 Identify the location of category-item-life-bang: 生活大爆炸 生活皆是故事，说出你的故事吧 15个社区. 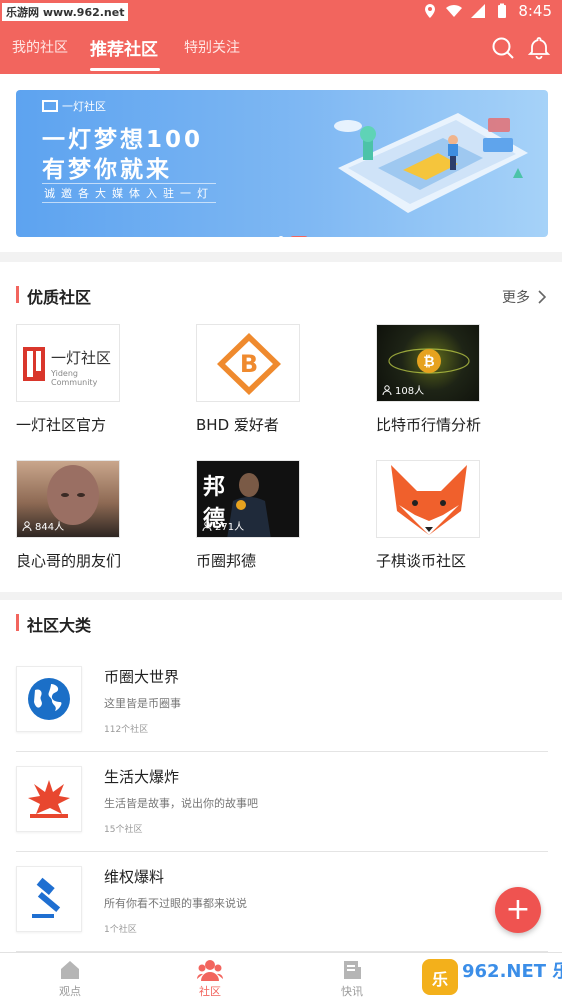
(282, 802).